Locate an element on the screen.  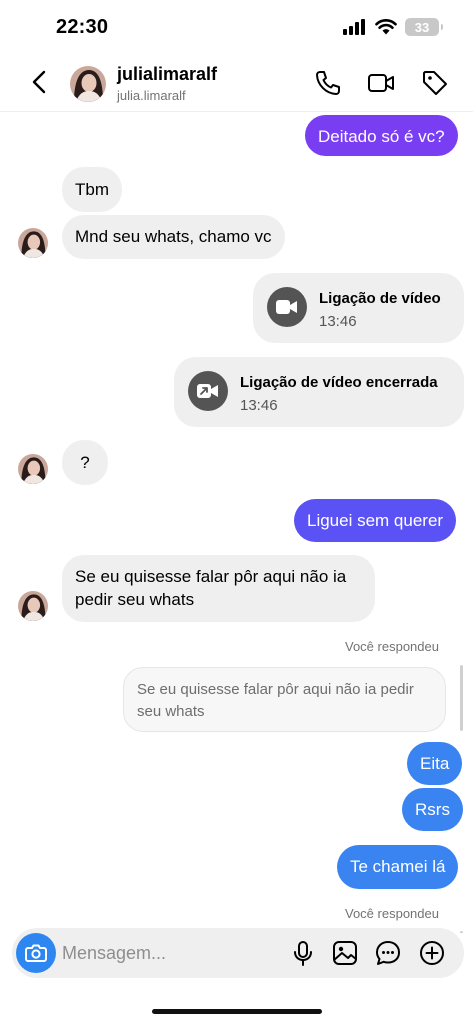
status-time: 22:30 is located at coordinates (82, 27).